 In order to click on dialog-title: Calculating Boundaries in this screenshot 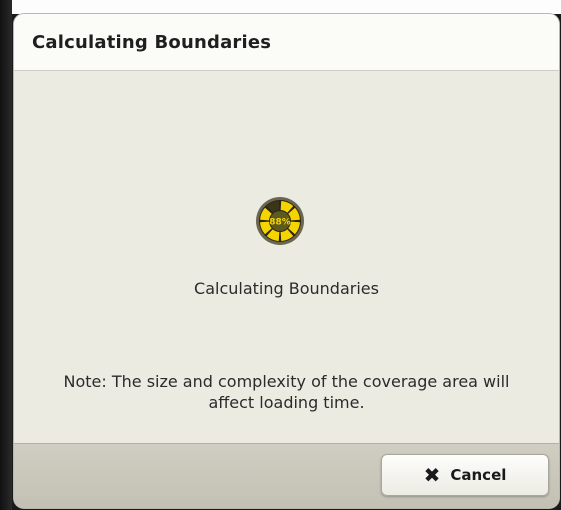, I will do `click(152, 42)`.